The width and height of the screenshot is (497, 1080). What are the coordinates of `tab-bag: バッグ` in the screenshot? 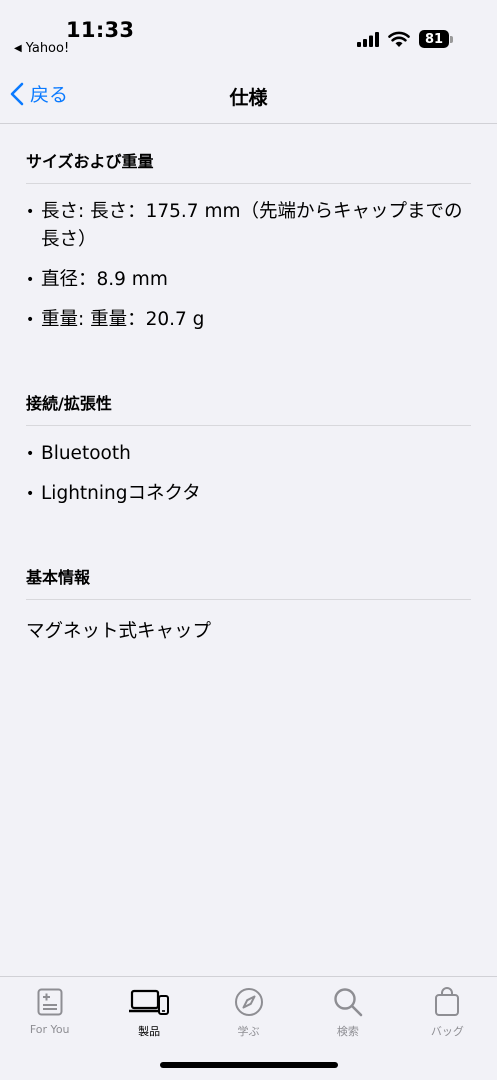 It's located at (447, 1028).